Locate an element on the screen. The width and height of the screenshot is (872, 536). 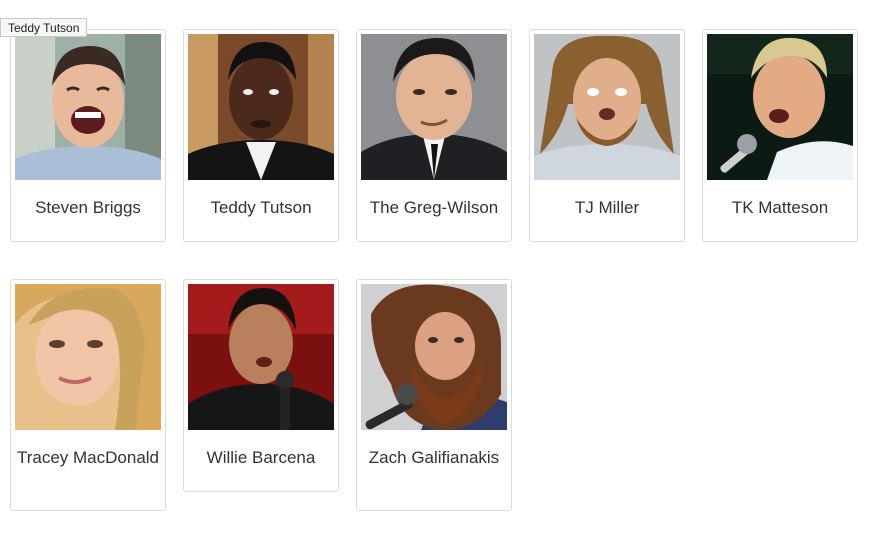
comedian-name: The Greg-Wilson is located at coordinates (434, 207).